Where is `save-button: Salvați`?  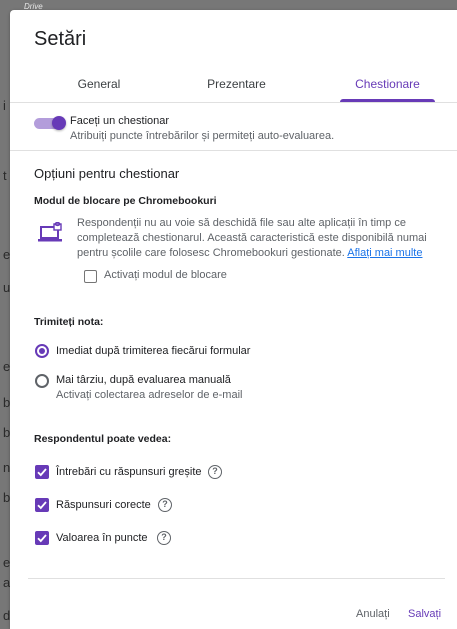
save-button: Salvați is located at coordinates (424, 614).